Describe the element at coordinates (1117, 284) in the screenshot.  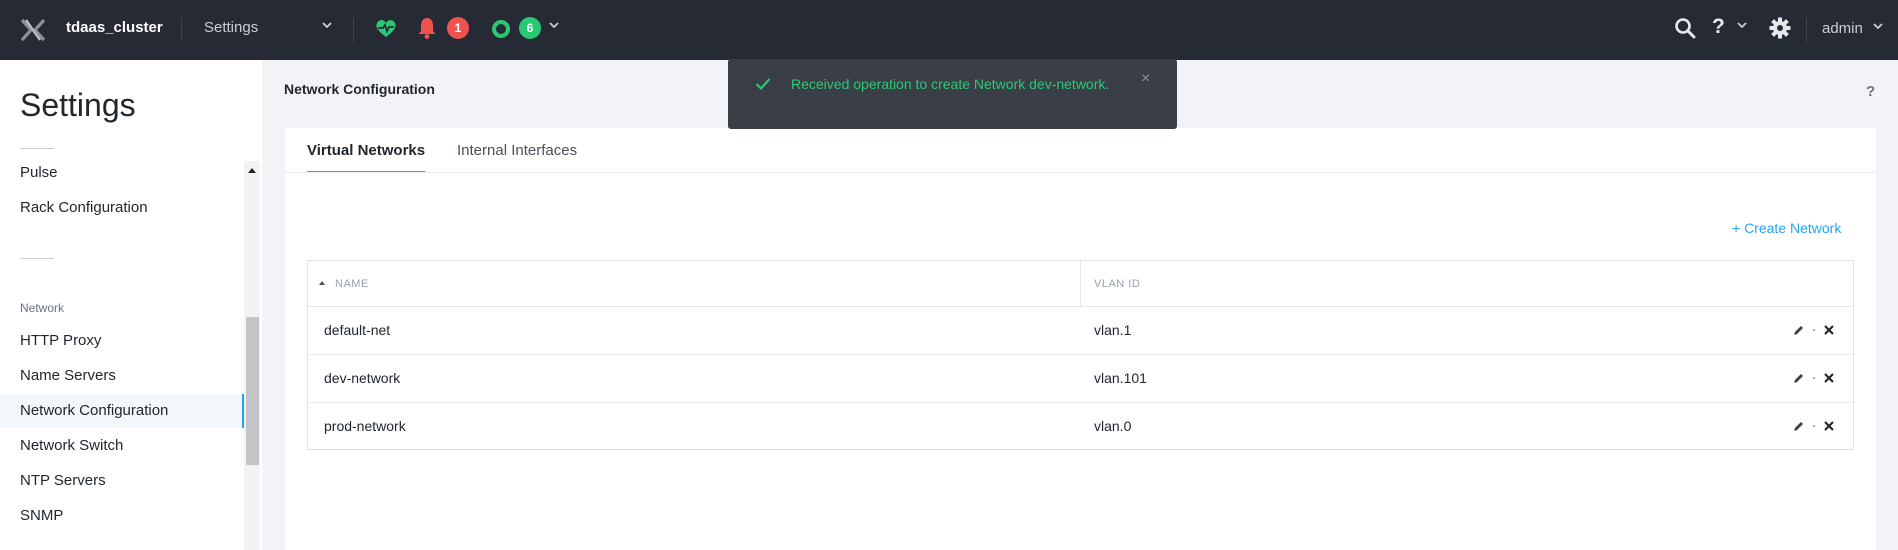
I see `column-header-vlan-id: VLAN ID` at that location.